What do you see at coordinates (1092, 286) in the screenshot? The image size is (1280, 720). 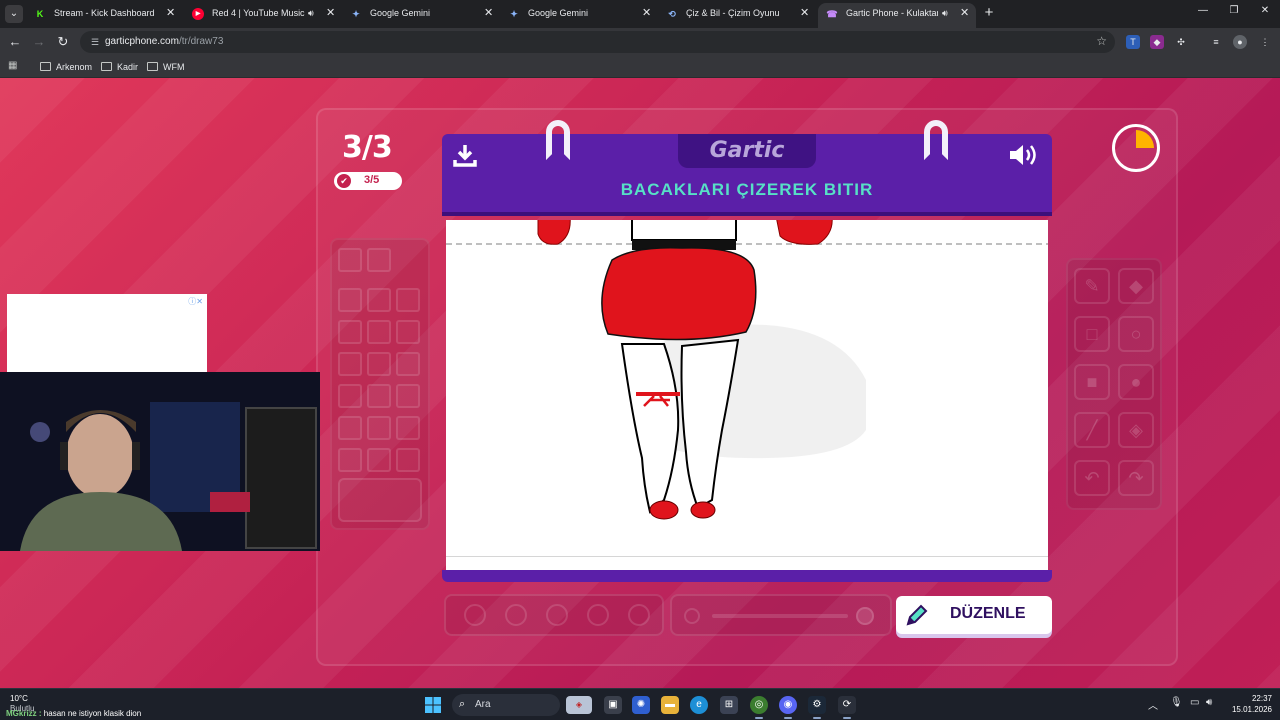 I see `pencil-tool-icon: ✎` at bounding box center [1092, 286].